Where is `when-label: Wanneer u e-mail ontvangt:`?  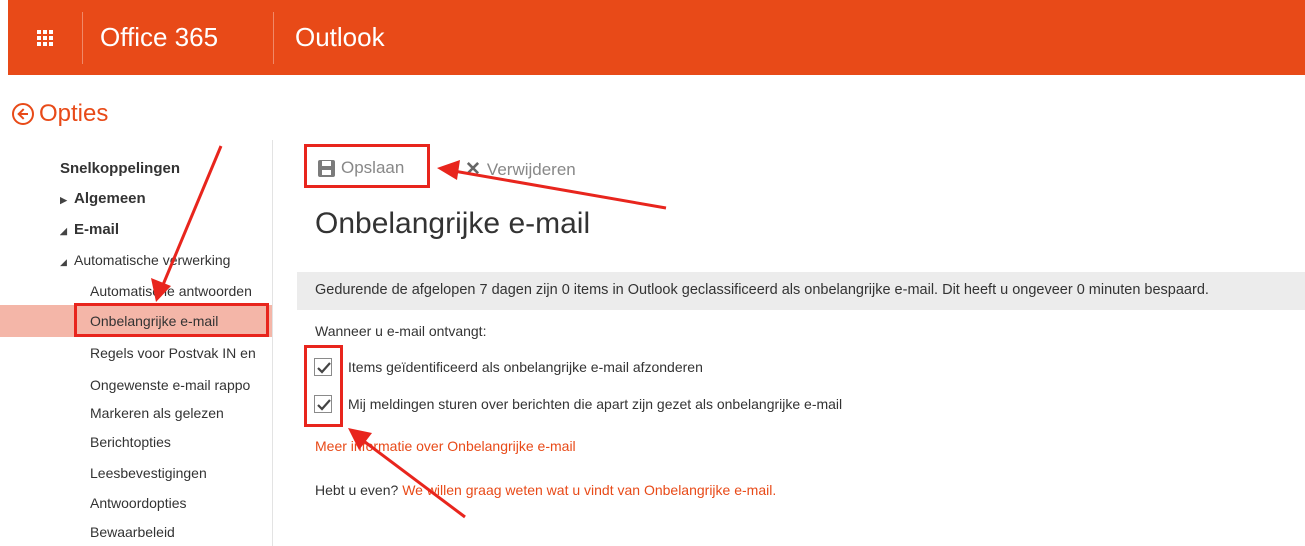
when-label: Wanneer u e-mail ontvangt: is located at coordinates (401, 331).